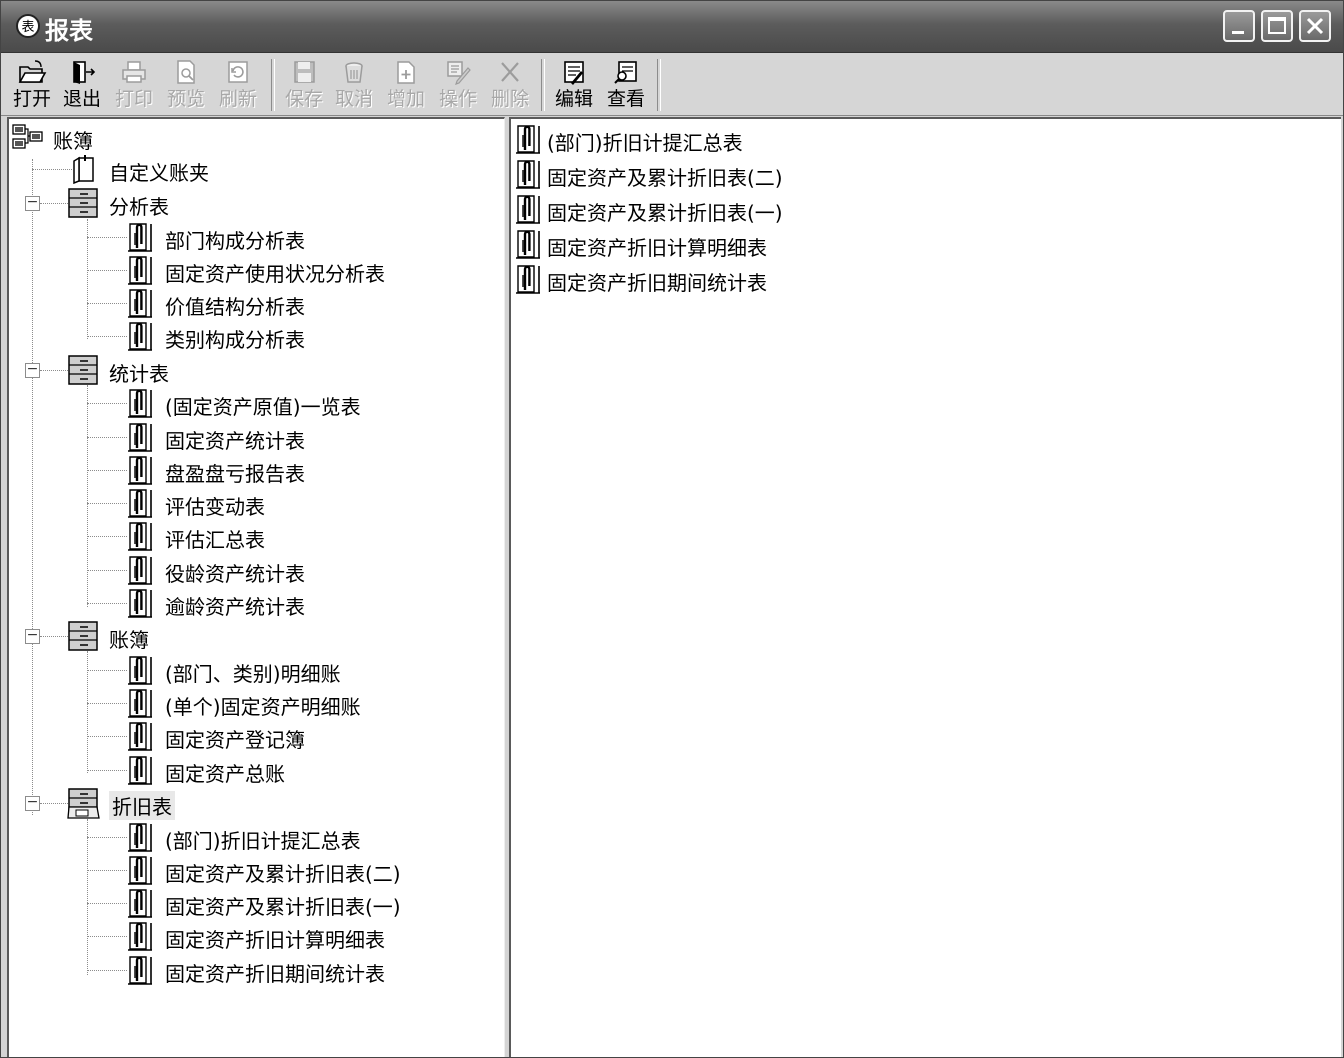 This screenshot has width=1344, height=1058. I want to click on open-folder-icon, so click(32, 71).